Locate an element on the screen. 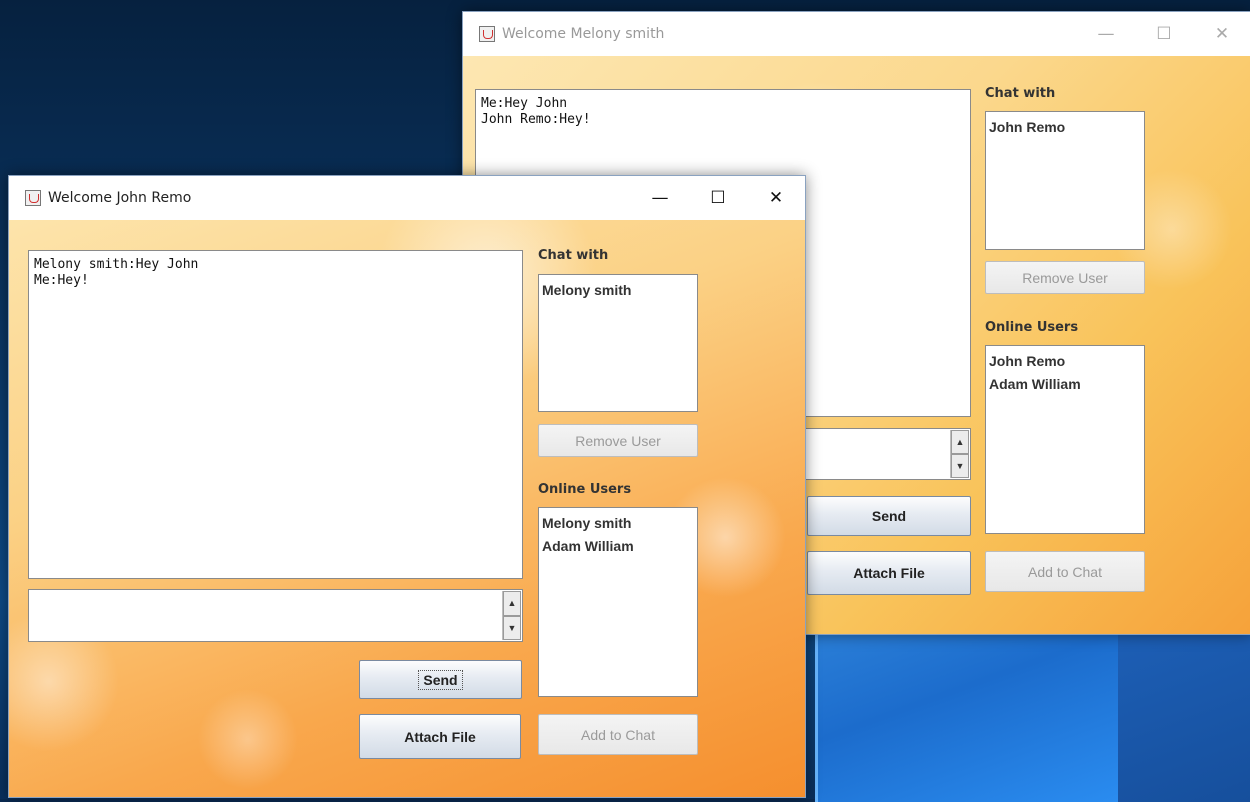  title-bar: Welcome Melony smith — ☐ ✕ is located at coordinates (856, 34).